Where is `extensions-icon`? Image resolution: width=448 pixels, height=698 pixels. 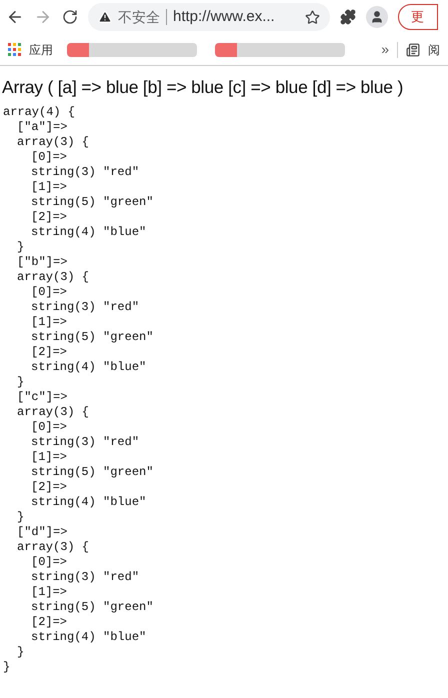 extensions-icon is located at coordinates (348, 17).